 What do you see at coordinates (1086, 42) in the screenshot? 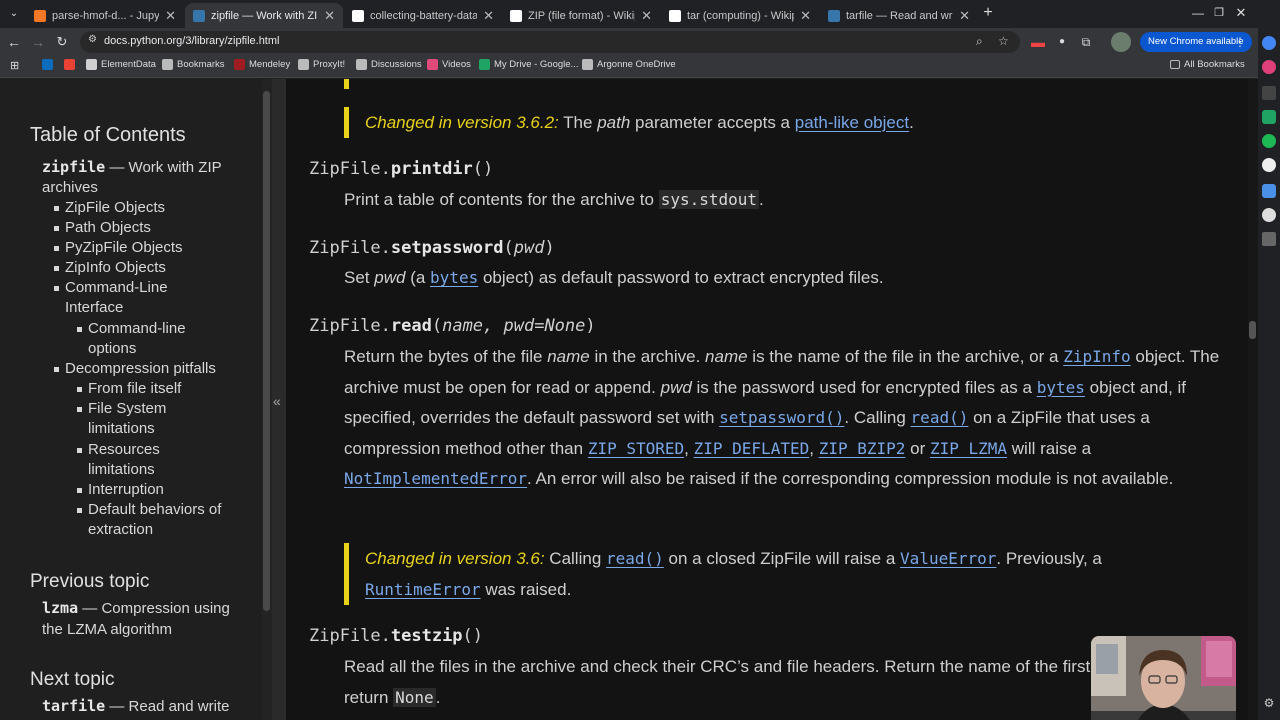
I see `extensions-puzzle-icon: ⧉` at bounding box center [1086, 42].